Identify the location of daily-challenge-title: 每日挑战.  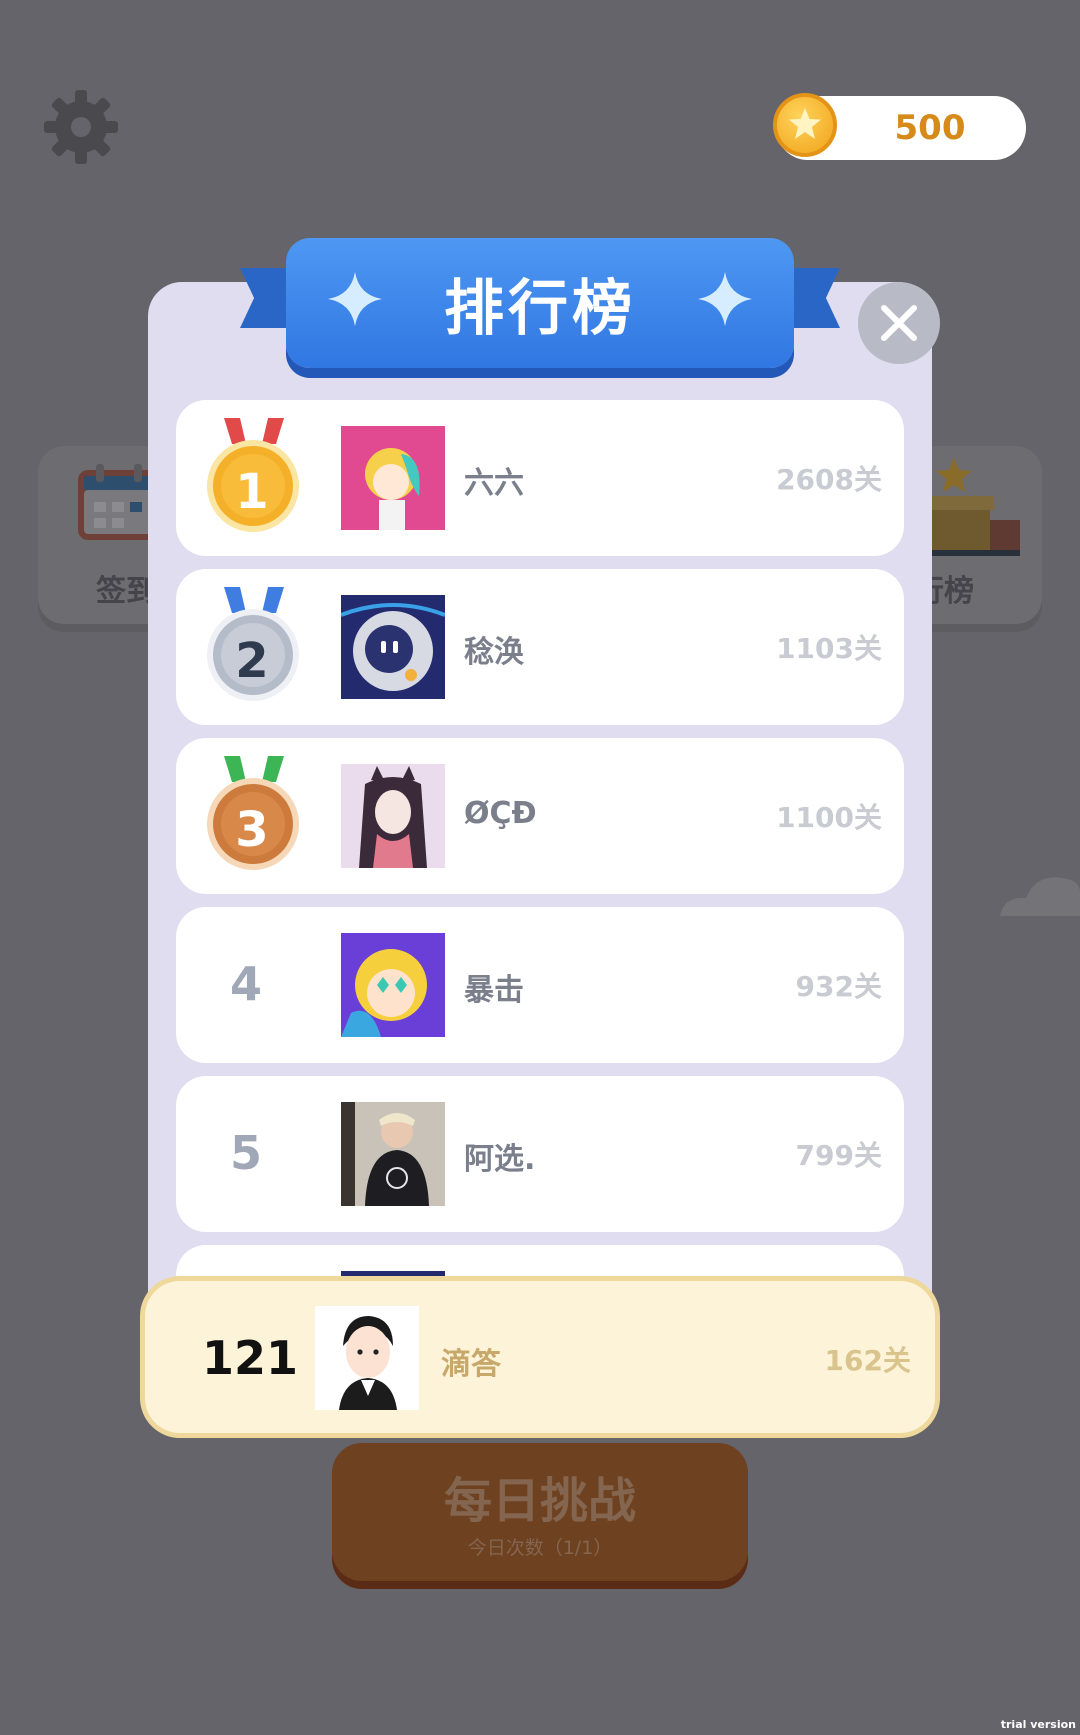
(539, 1501).